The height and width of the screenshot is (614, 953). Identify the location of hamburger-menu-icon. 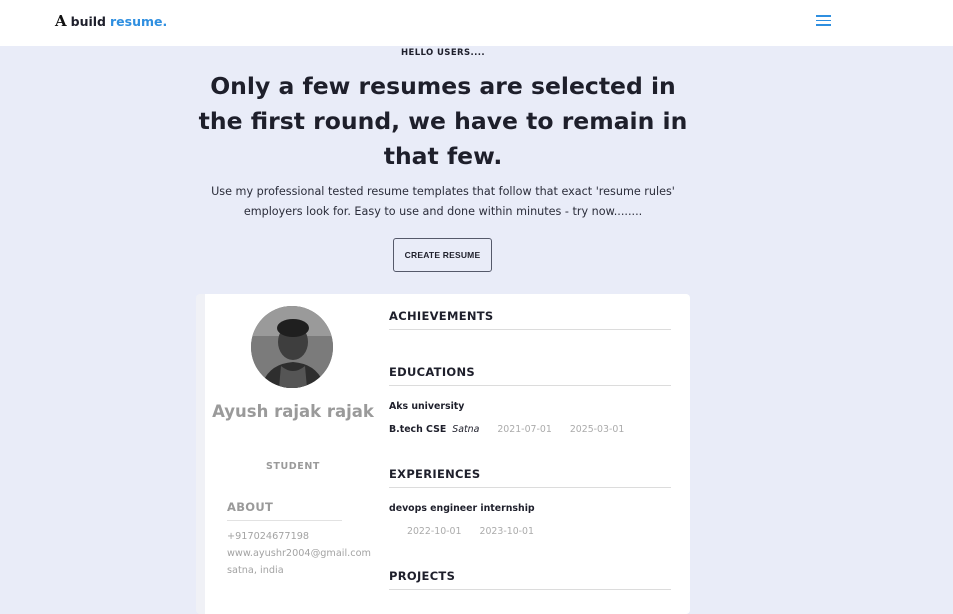
(824, 20).